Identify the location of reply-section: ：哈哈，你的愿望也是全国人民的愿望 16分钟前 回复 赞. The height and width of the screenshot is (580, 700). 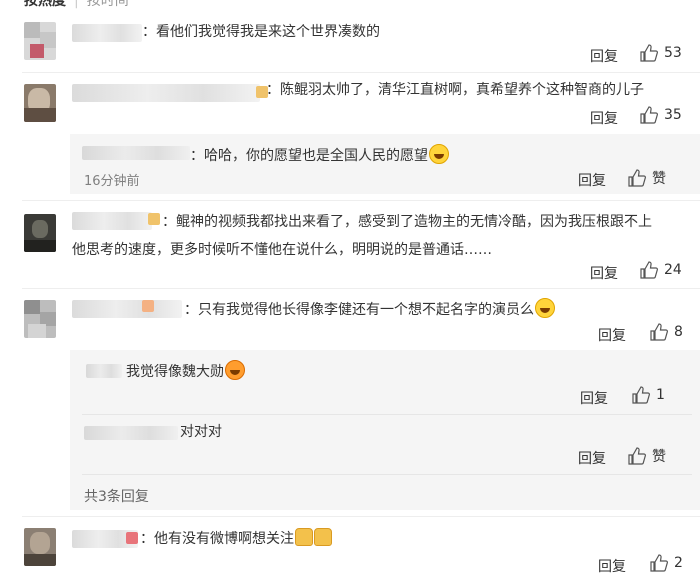
(385, 164).